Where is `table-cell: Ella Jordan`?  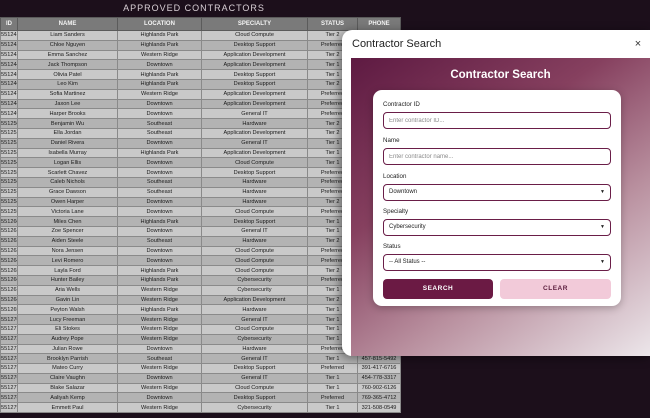
table-cell: Ella Jordan is located at coordinates (67, 133).